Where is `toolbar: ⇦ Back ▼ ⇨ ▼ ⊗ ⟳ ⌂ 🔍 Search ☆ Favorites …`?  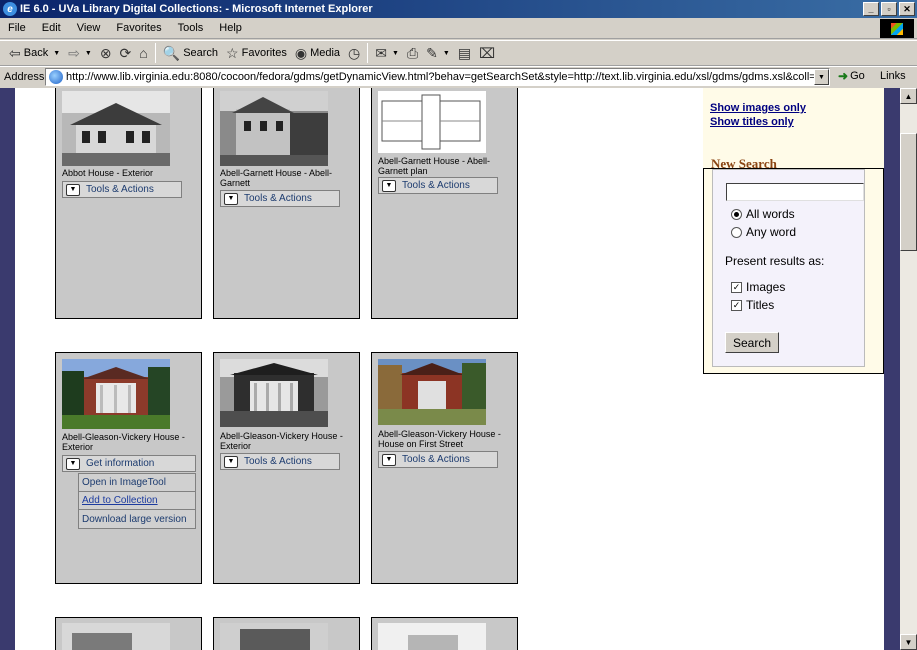 toolbar: ⇦ Back ▼ ⇨ ▼ ⊗ ⟳ ⌂ 🔍 Search ☆ Favorites … is located at coordinates (458, 53).